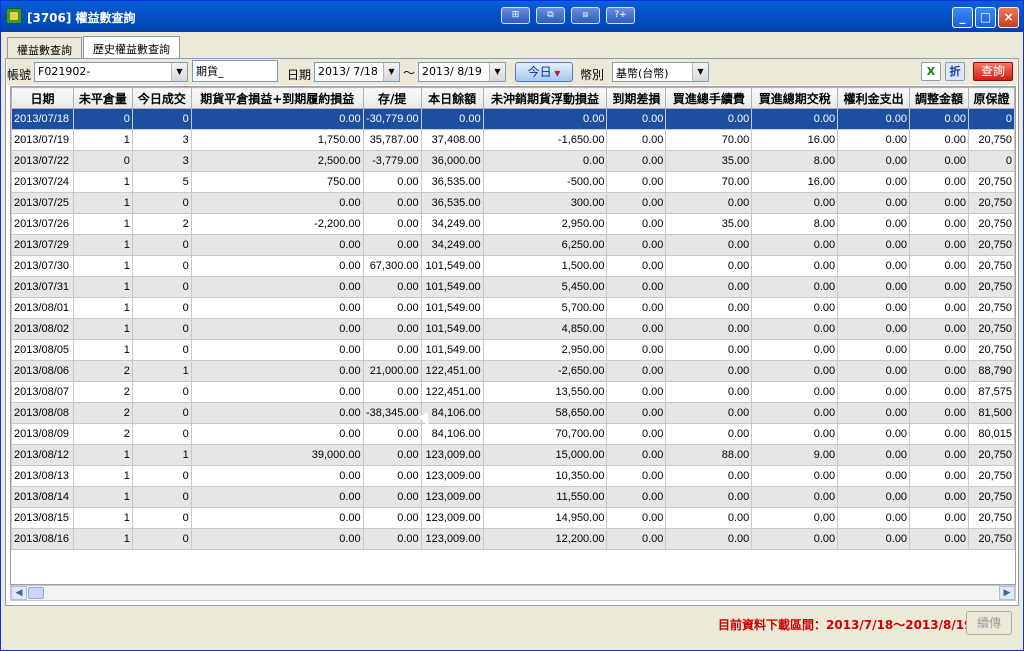 Image resolution: width=1024 pixels, height=651 pixels. I want to click on column-header: 本日餘額, so click(452, 98).